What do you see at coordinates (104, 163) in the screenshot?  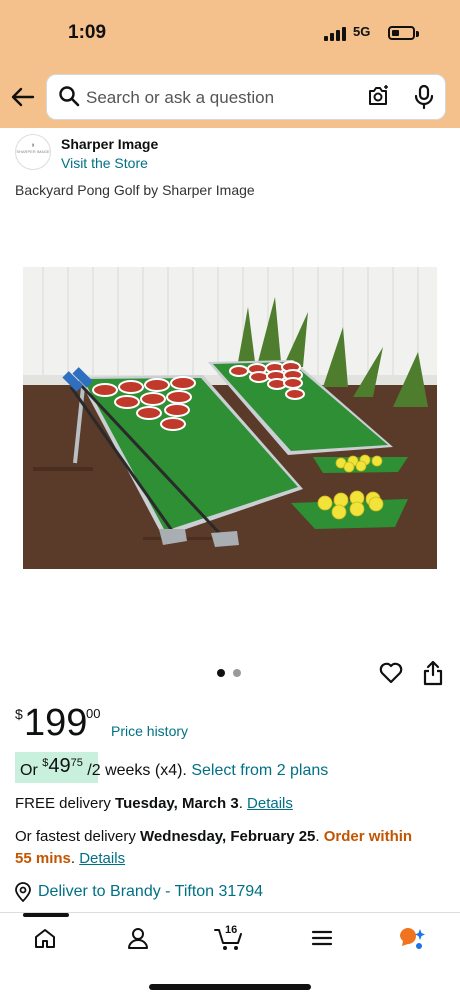 I see `visit-store-link: Visit the Store` at bounding box center [104, 163].